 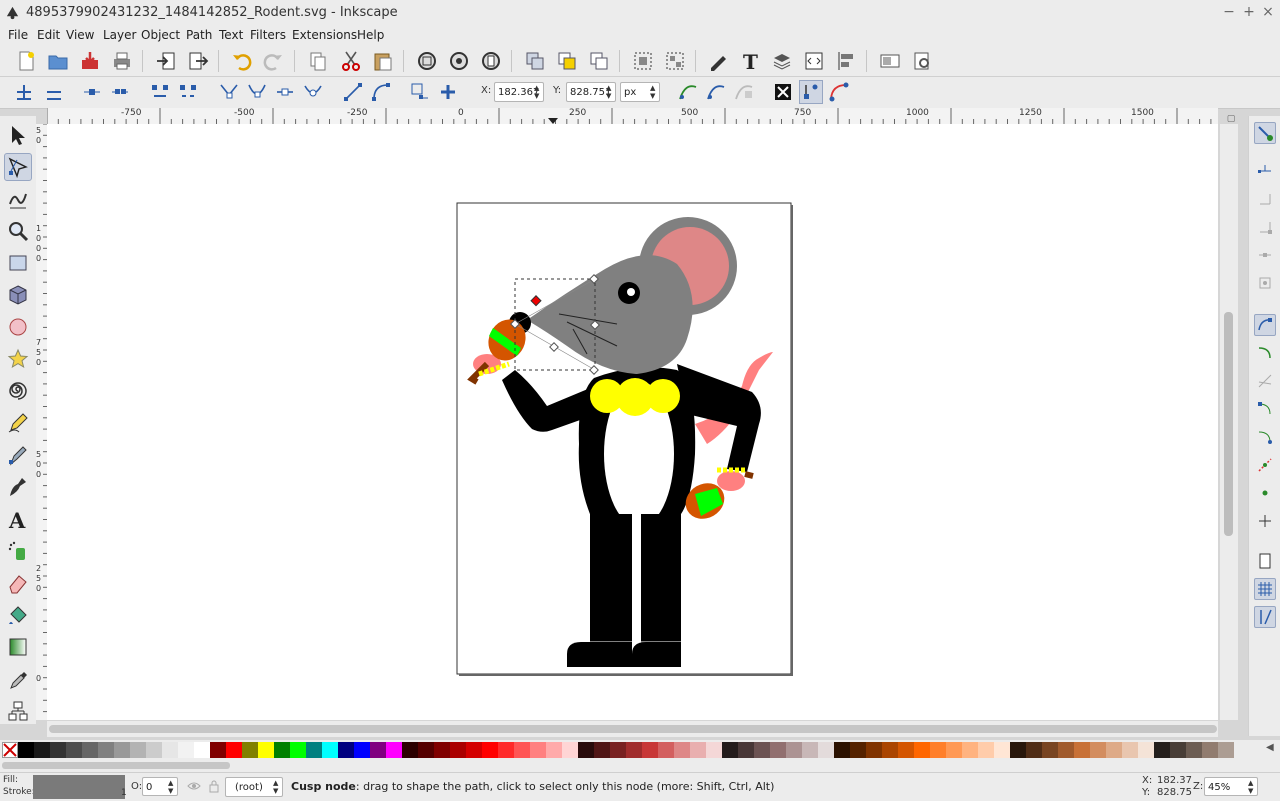 I want to click on cusp-node-icon, so click(x=229, y=92).